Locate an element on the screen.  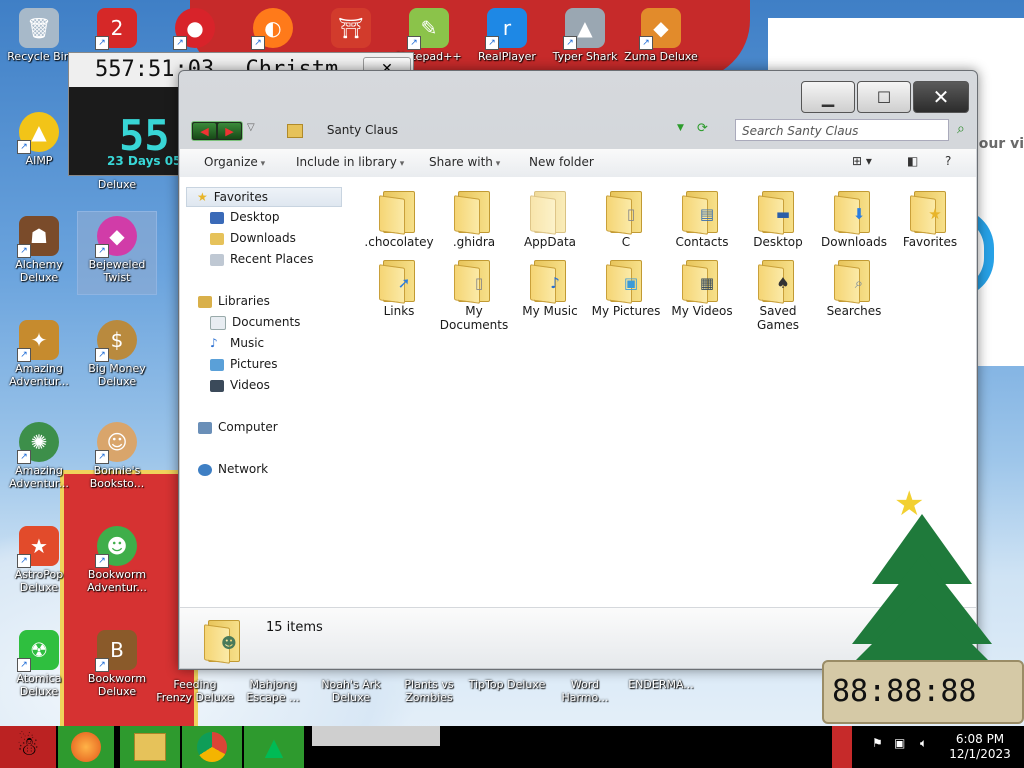
folder-icon is located at coordinates (399, 211).